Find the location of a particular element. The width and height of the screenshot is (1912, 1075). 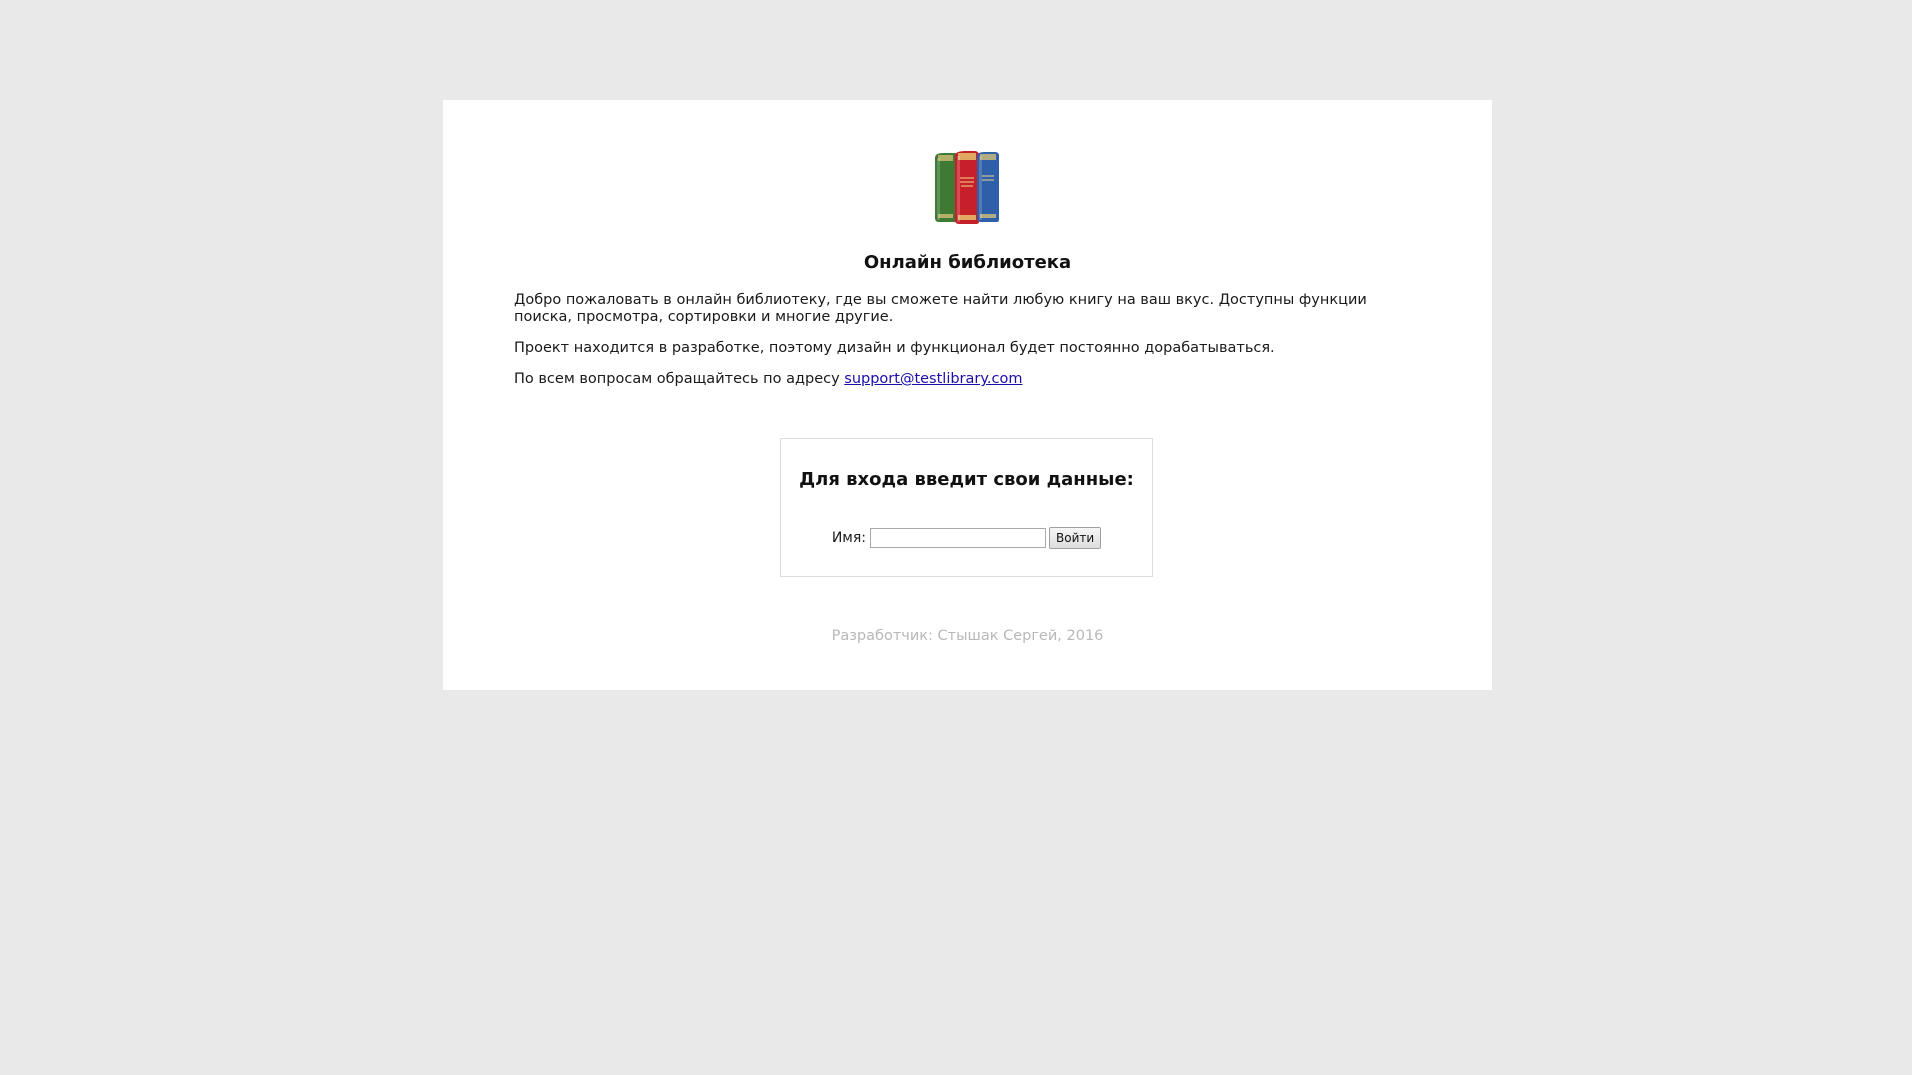

login-button: Войти is located at coordinates (1075, 538).